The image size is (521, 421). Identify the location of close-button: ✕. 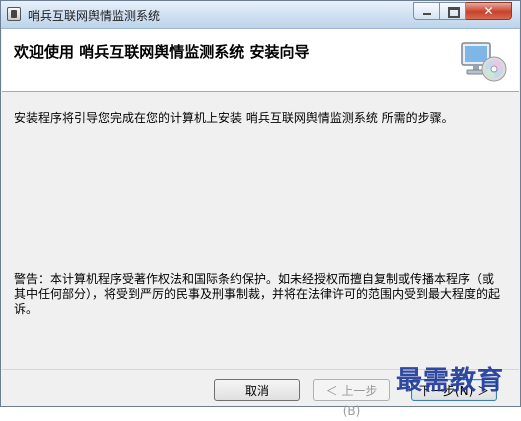
(489, 11).